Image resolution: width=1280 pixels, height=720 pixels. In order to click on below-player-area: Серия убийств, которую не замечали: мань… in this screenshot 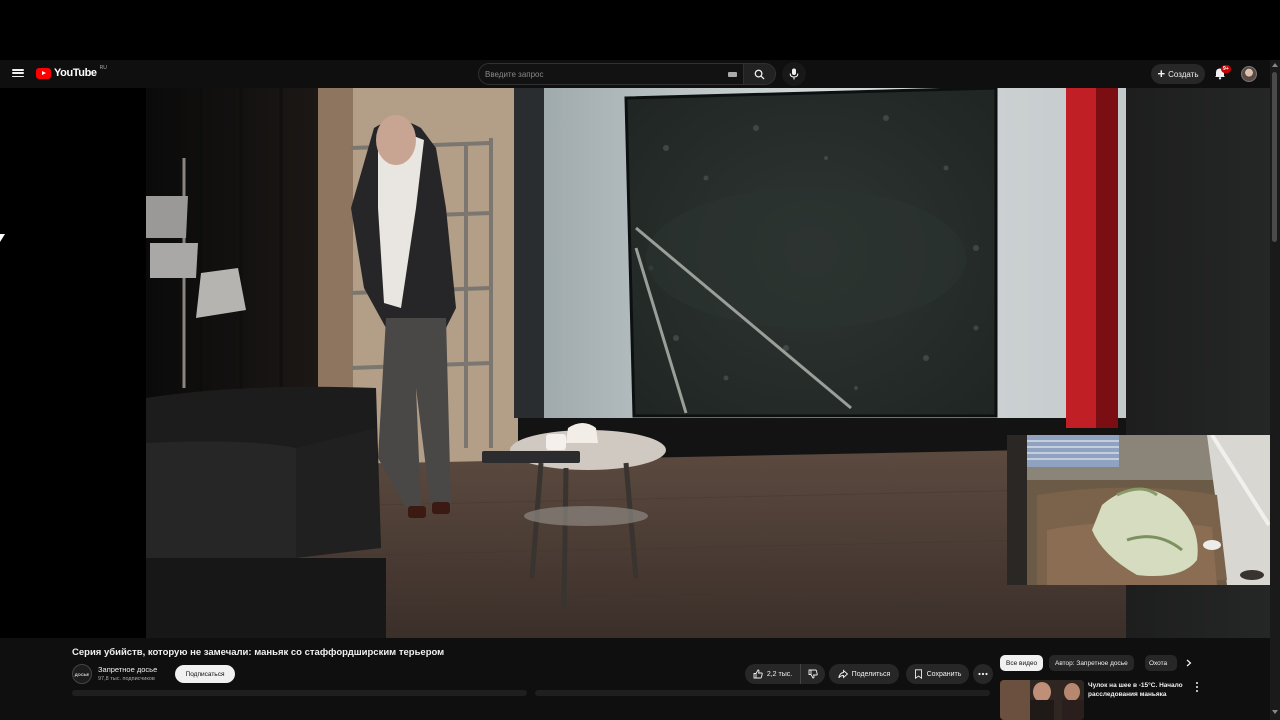, I will do `click(635, 679)`.